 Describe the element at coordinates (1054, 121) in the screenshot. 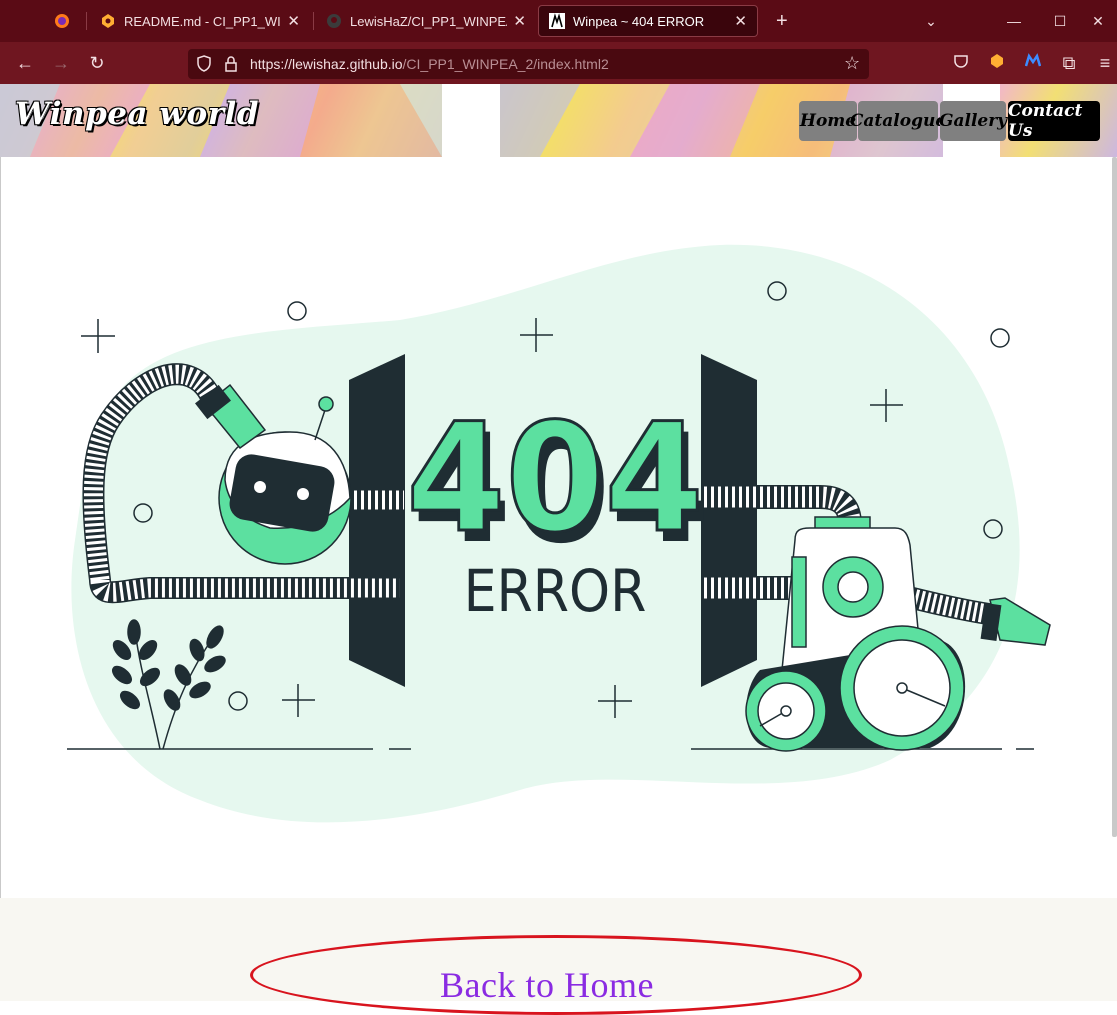

I see `nav-contact-us: Contact Us` at that location.